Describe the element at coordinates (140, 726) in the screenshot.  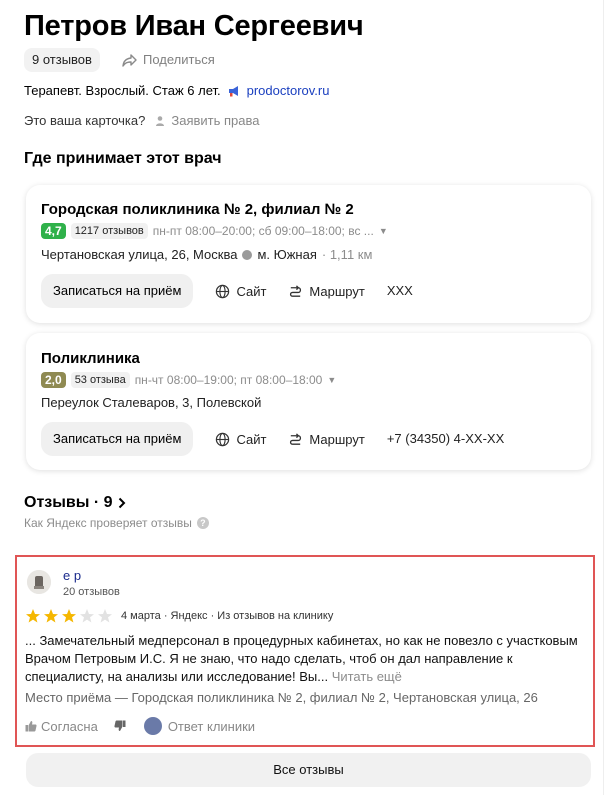
I see `review-feedback-row: Согласна Ответ клиники` at that location.